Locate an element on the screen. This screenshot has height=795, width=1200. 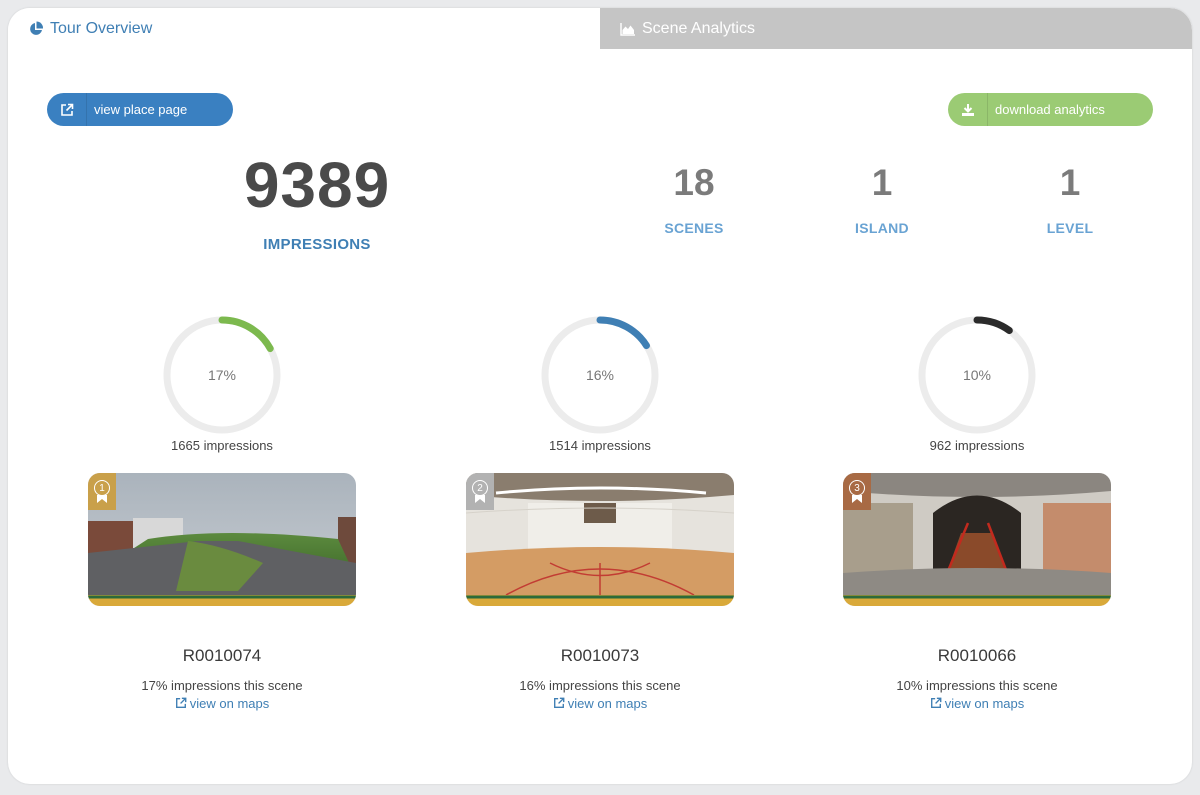
tab-label: Scene Analytics is located at coordinates (698, 28).